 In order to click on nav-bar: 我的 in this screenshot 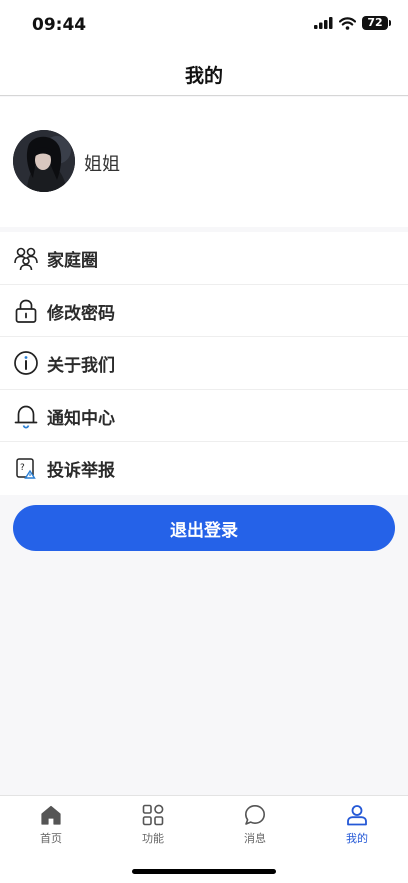, I will do `click(204, 73)`.